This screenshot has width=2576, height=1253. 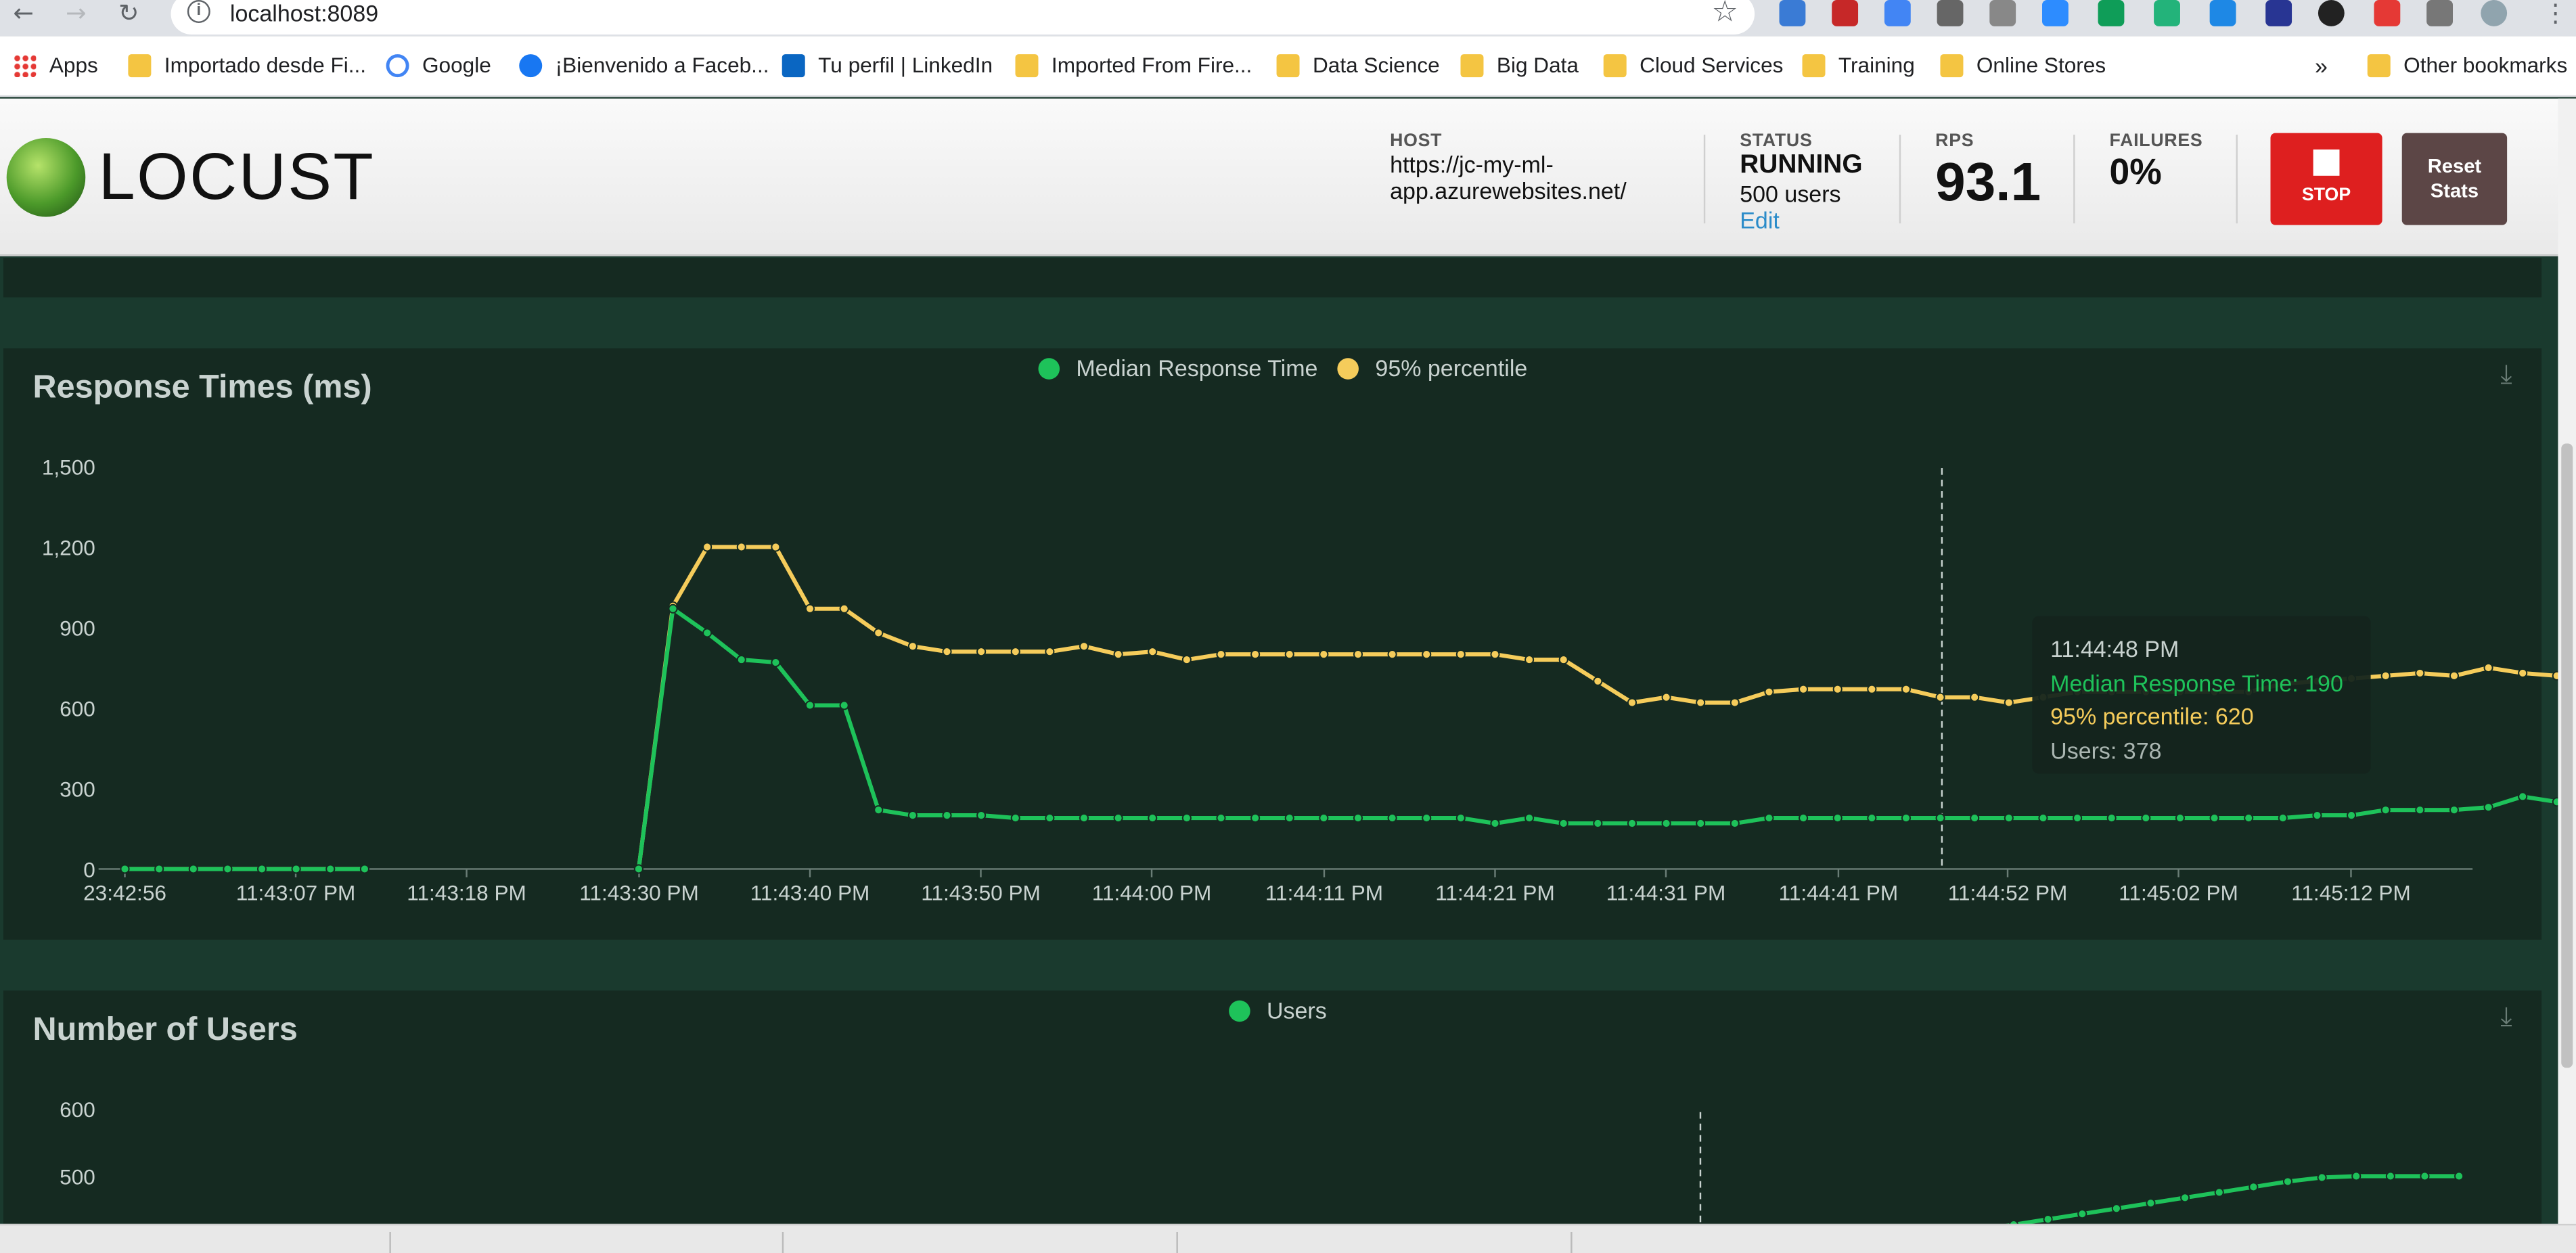 What do you see at coordinates (1152, 893) in the screenshot?
I see `x-tick-label: 11:44:00 PM` at bounding box center [1152, 893].